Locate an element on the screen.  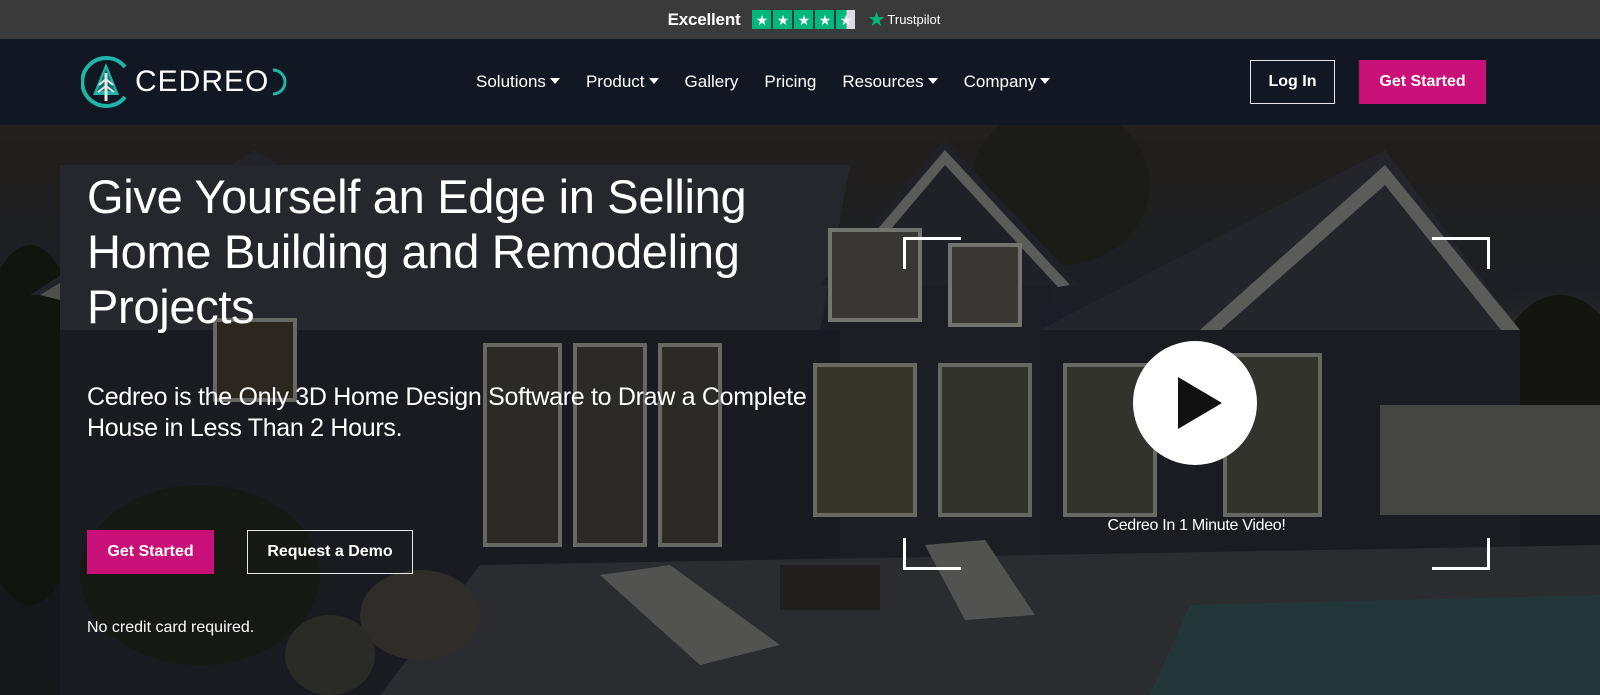
logo-text: CEDREO is located at coordinates (202, 81).